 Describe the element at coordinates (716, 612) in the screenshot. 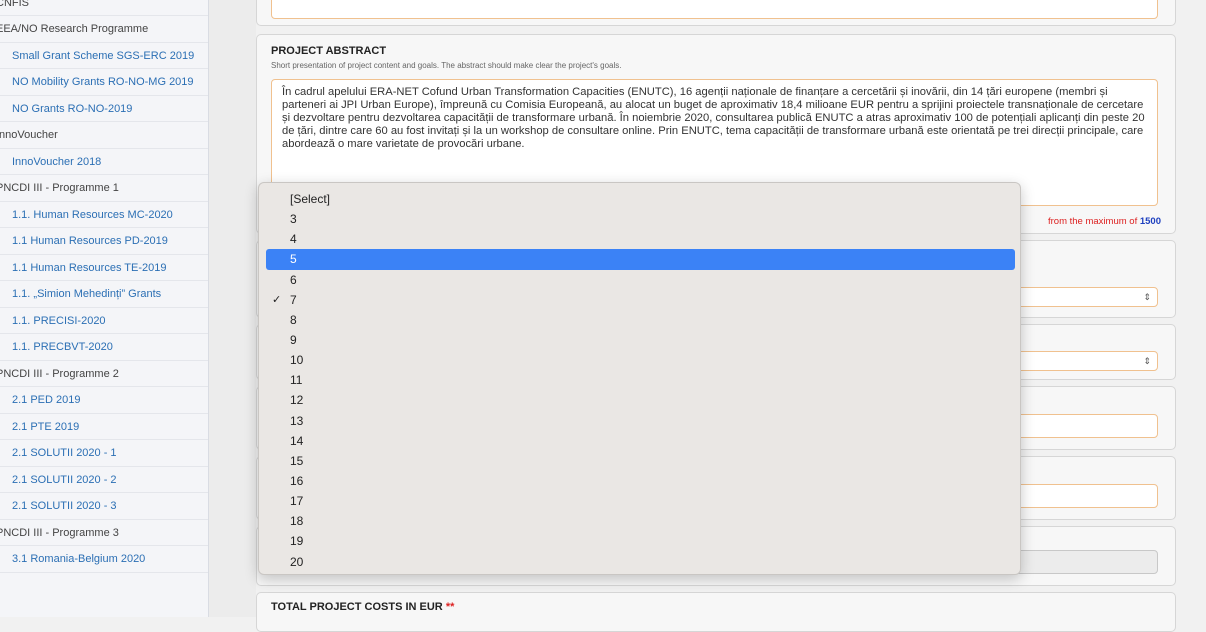

I see `total-costs-panel: TOTAL PROJECT COSTS IN EUR **` at that location.